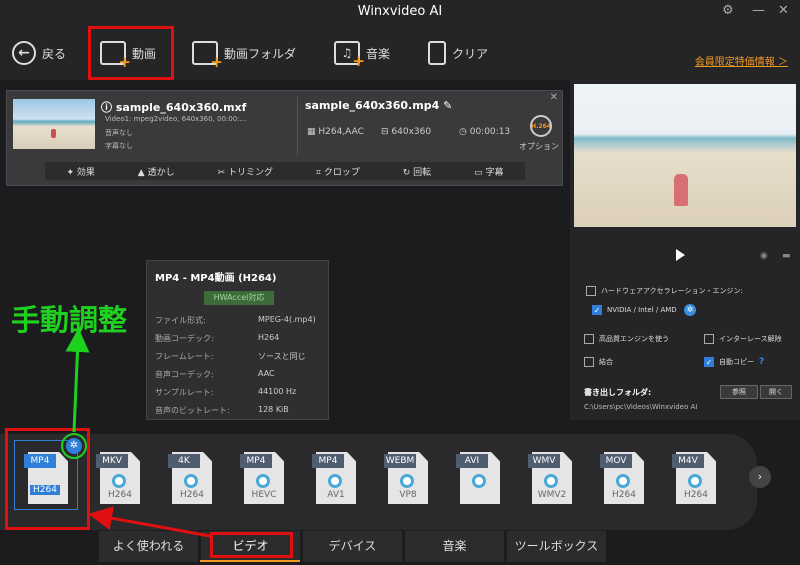  What do you see at coordinates (207, 56) in the screenshot?
I see `video-folder-icon: +` at bounding box center [207, 56].